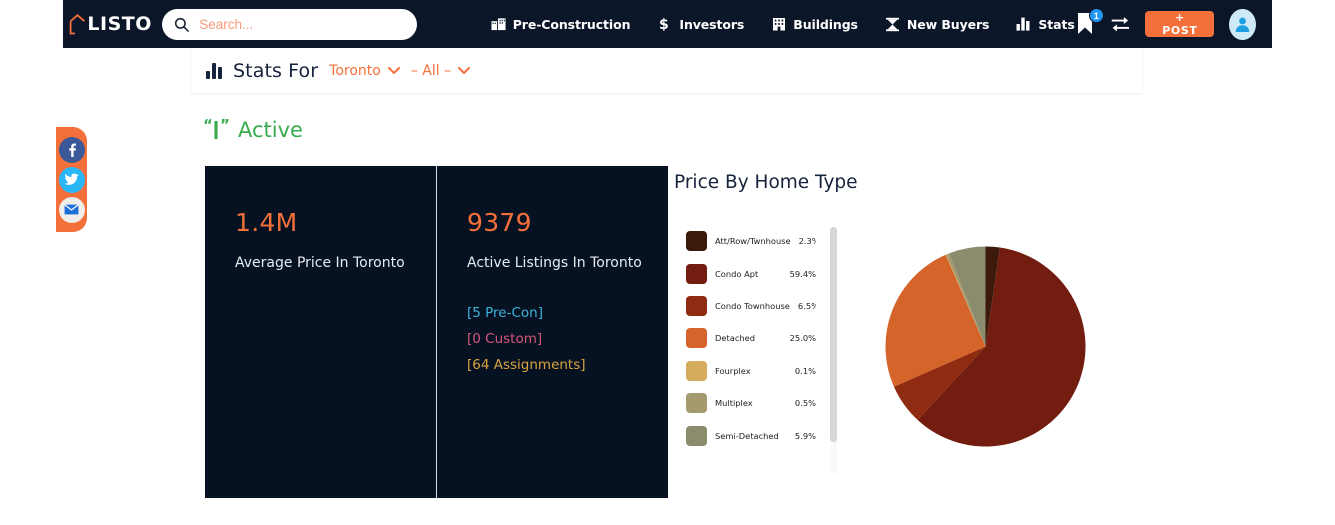  What do you see at coordinates (499, 222) in the screenshot?
I see `stat-value: 9379` at bounding box center [499, 222].